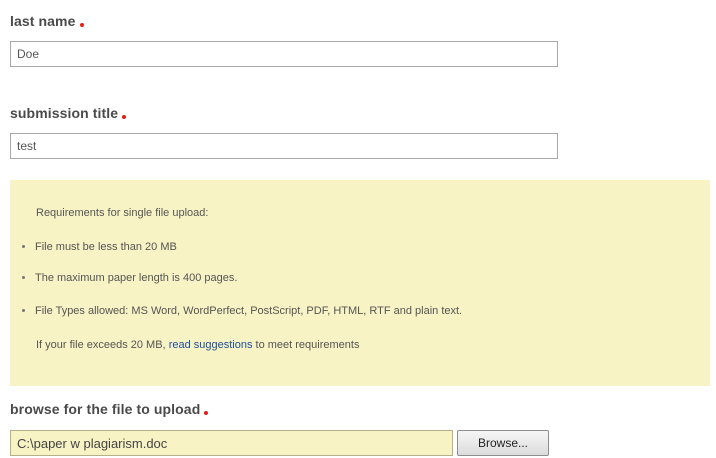 This screenshot has width=716, height=458. What do you see at coordinates (64, 113) in the screenshot?
I see `submission-title-label-text: submission title` at bounding box center [64, 113].